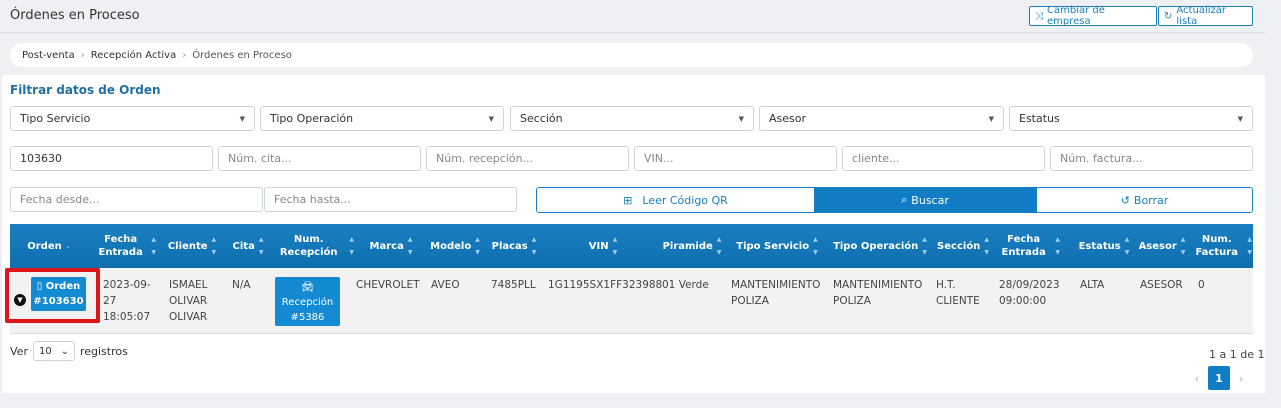 This screenshot has width=1281, height=408. I want to click on action-bar: ⊞ Leer Código QR ⌕ Buscar ↺ Borrar, so click(894, 200).